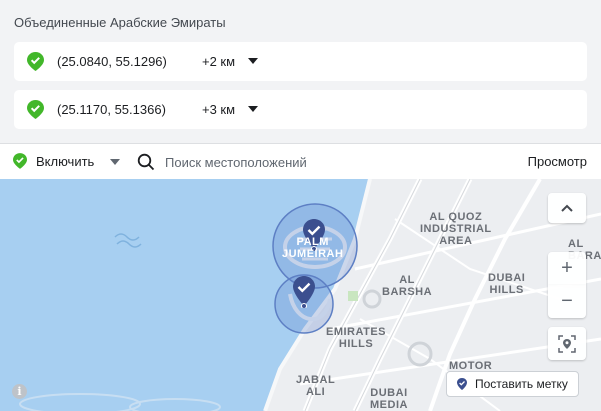  I want to click on zoom-in-button: +, so click(567, 268).